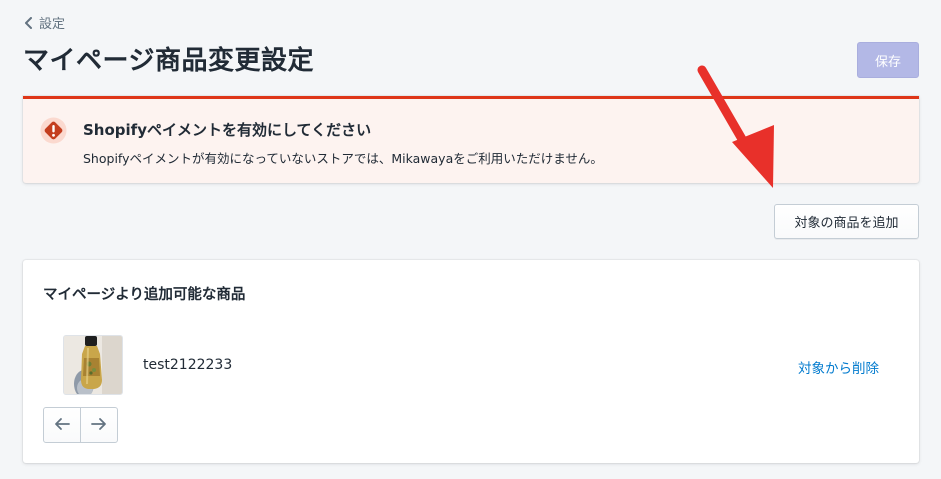 The height and width of the screenshot is (479, 941). I want to click on page-title: マイページ商品変更設定, so click(168, 61).